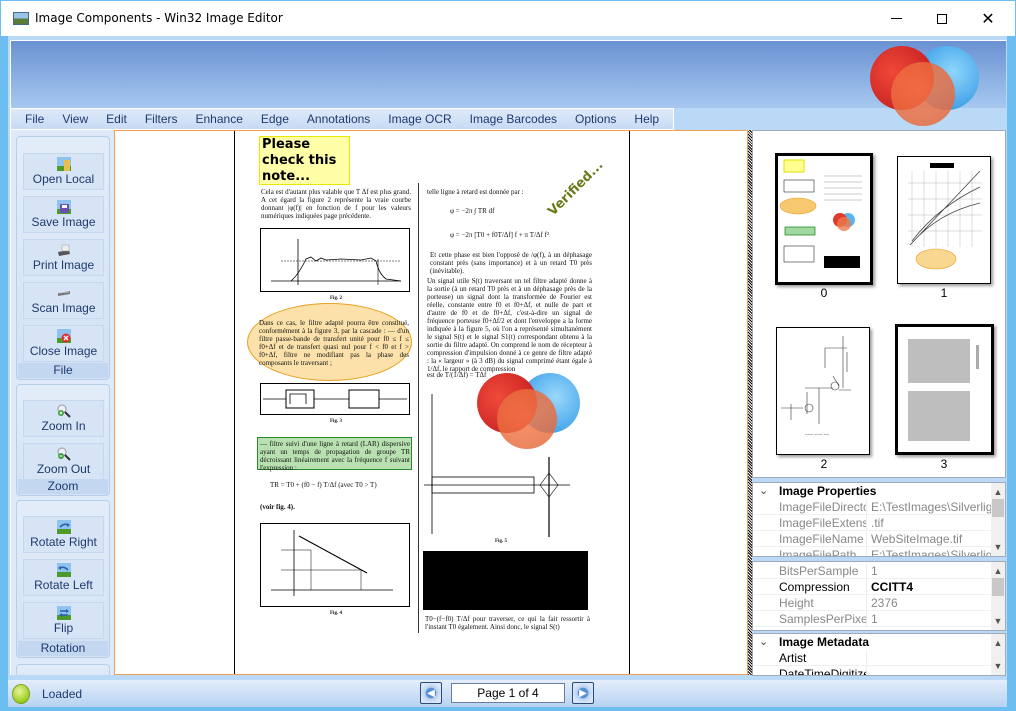 Image resolution: width=1016 pixels, height=711 pixels. I want to click on rotate-right-icon, so click(63, 527).